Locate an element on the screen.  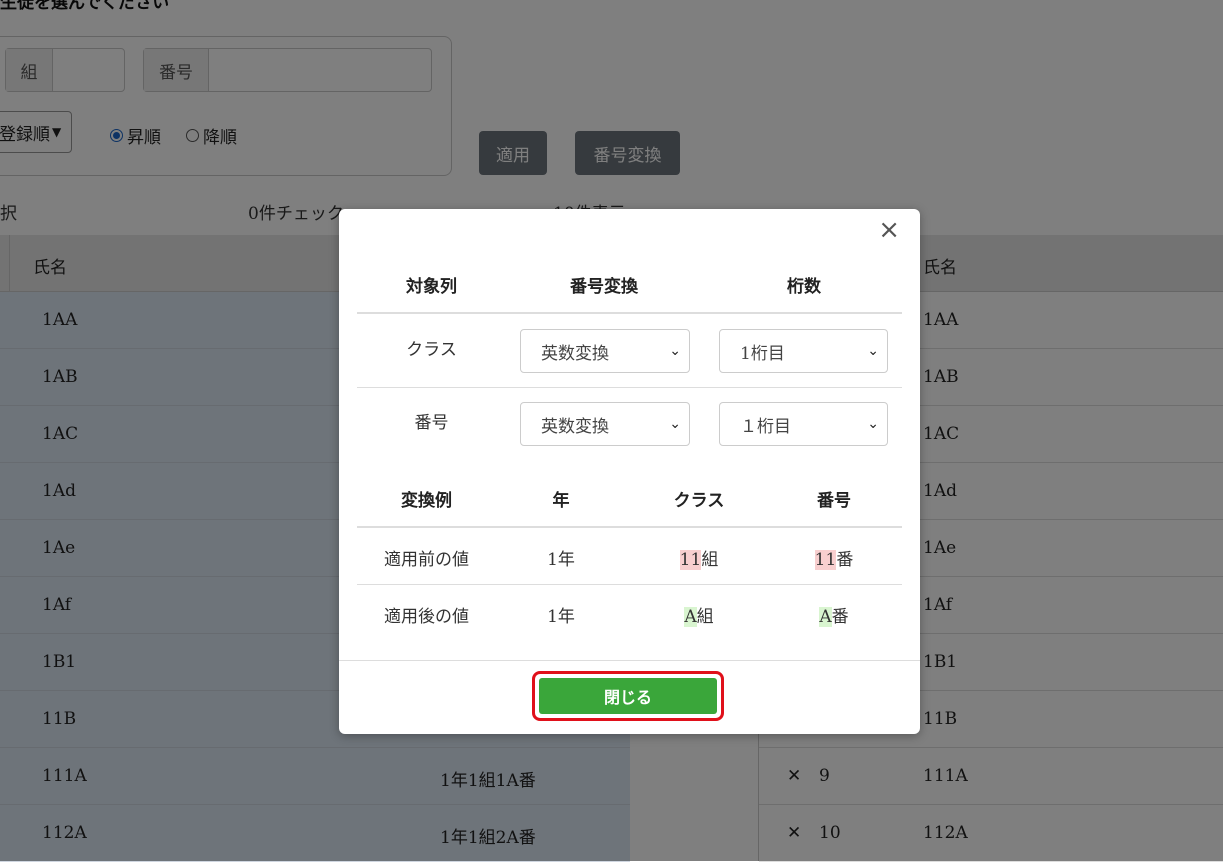
before-number: 11番 is located at coordinates (834, 557).